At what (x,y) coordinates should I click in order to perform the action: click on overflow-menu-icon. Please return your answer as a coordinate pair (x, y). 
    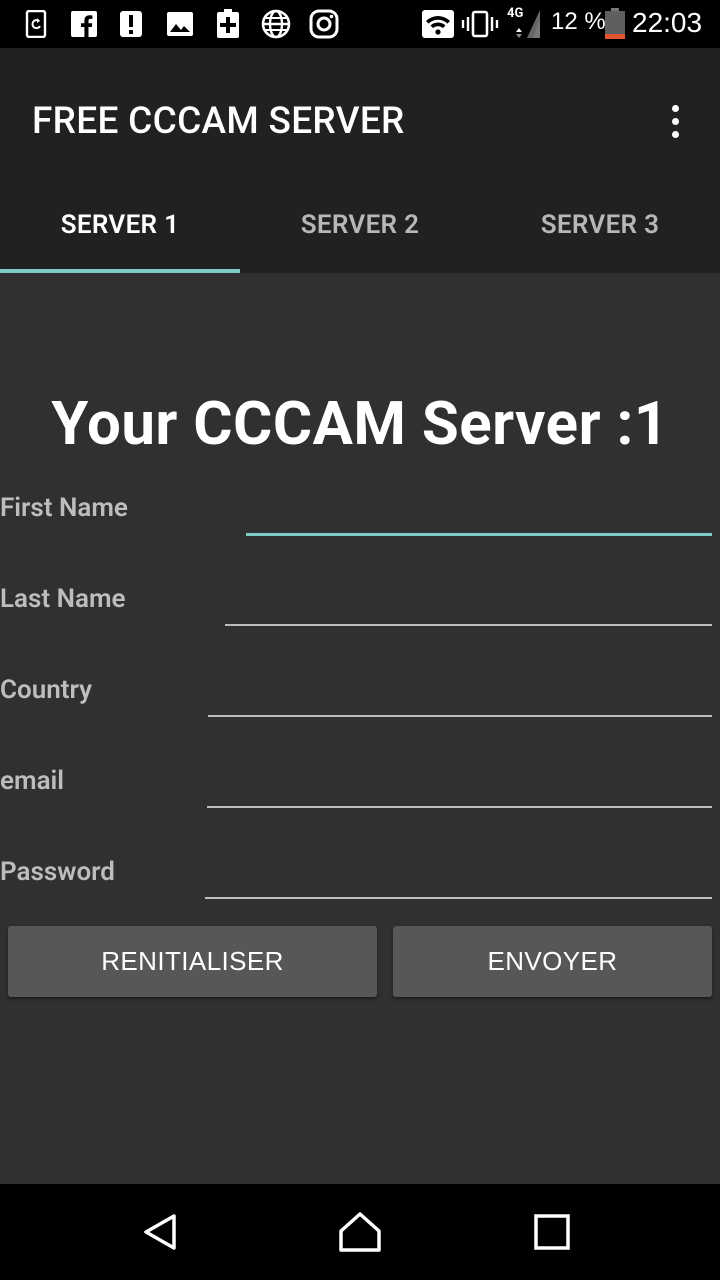
    Looking at the image, I should click on (676, 121).